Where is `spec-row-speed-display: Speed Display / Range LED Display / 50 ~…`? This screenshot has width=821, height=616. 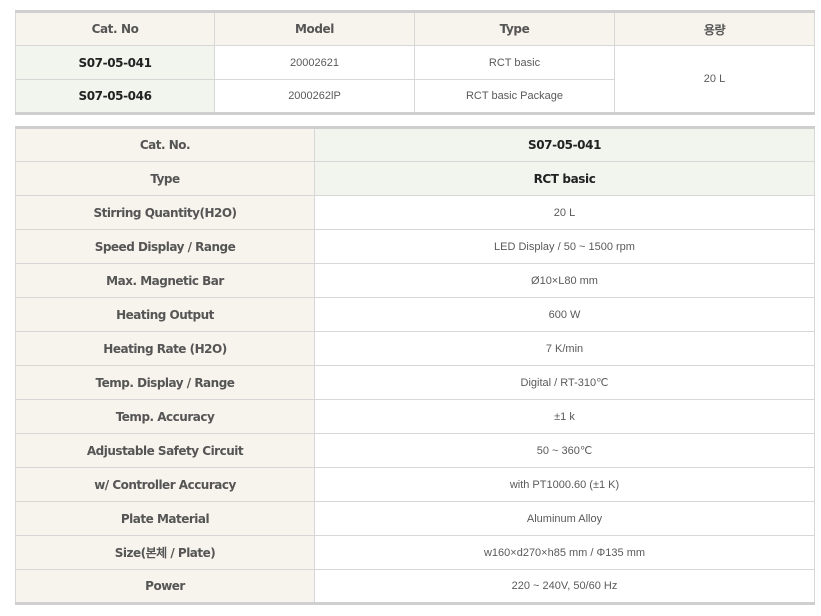
spec-row-speed-display: Speed Display / Range LED Display / 50 ~… is located at coordinates (415, 246).